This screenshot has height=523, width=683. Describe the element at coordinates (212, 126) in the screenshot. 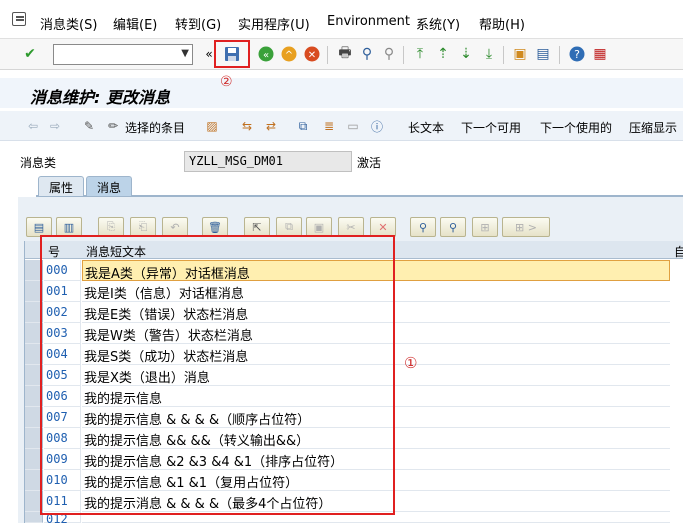

I see `clipboard-icon: ▨` at that location.